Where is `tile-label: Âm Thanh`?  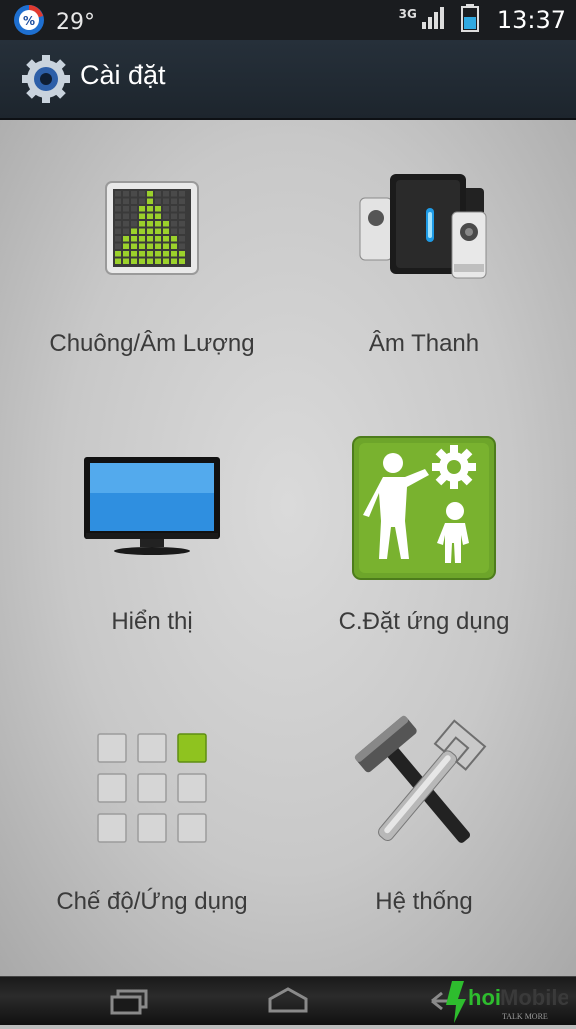
tile-label: Âm Thanh is located at coordinates (424, 343).